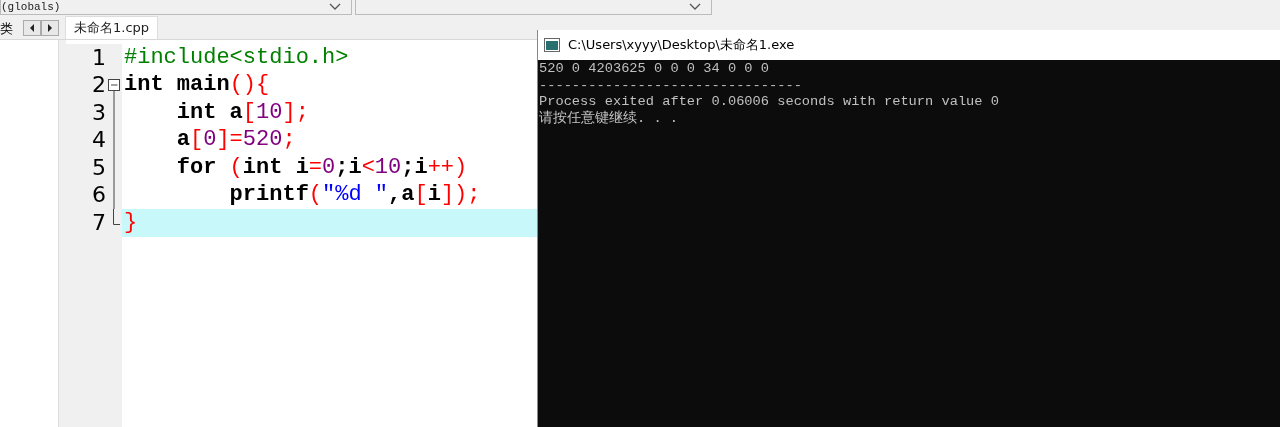 This screenshot has height=427, width=1280. What do you see at coordinates (99, 140) in the screenshot?
I see `line-number: 4` at bounding box center [99, 140].